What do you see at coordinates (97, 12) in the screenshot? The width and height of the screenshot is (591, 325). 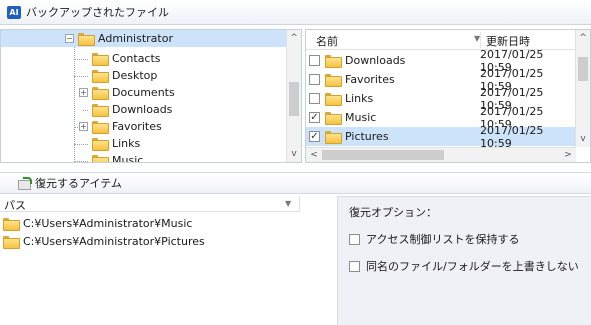 I see `section-title: バックアップされたファイル` at bounding box center [97, 12].